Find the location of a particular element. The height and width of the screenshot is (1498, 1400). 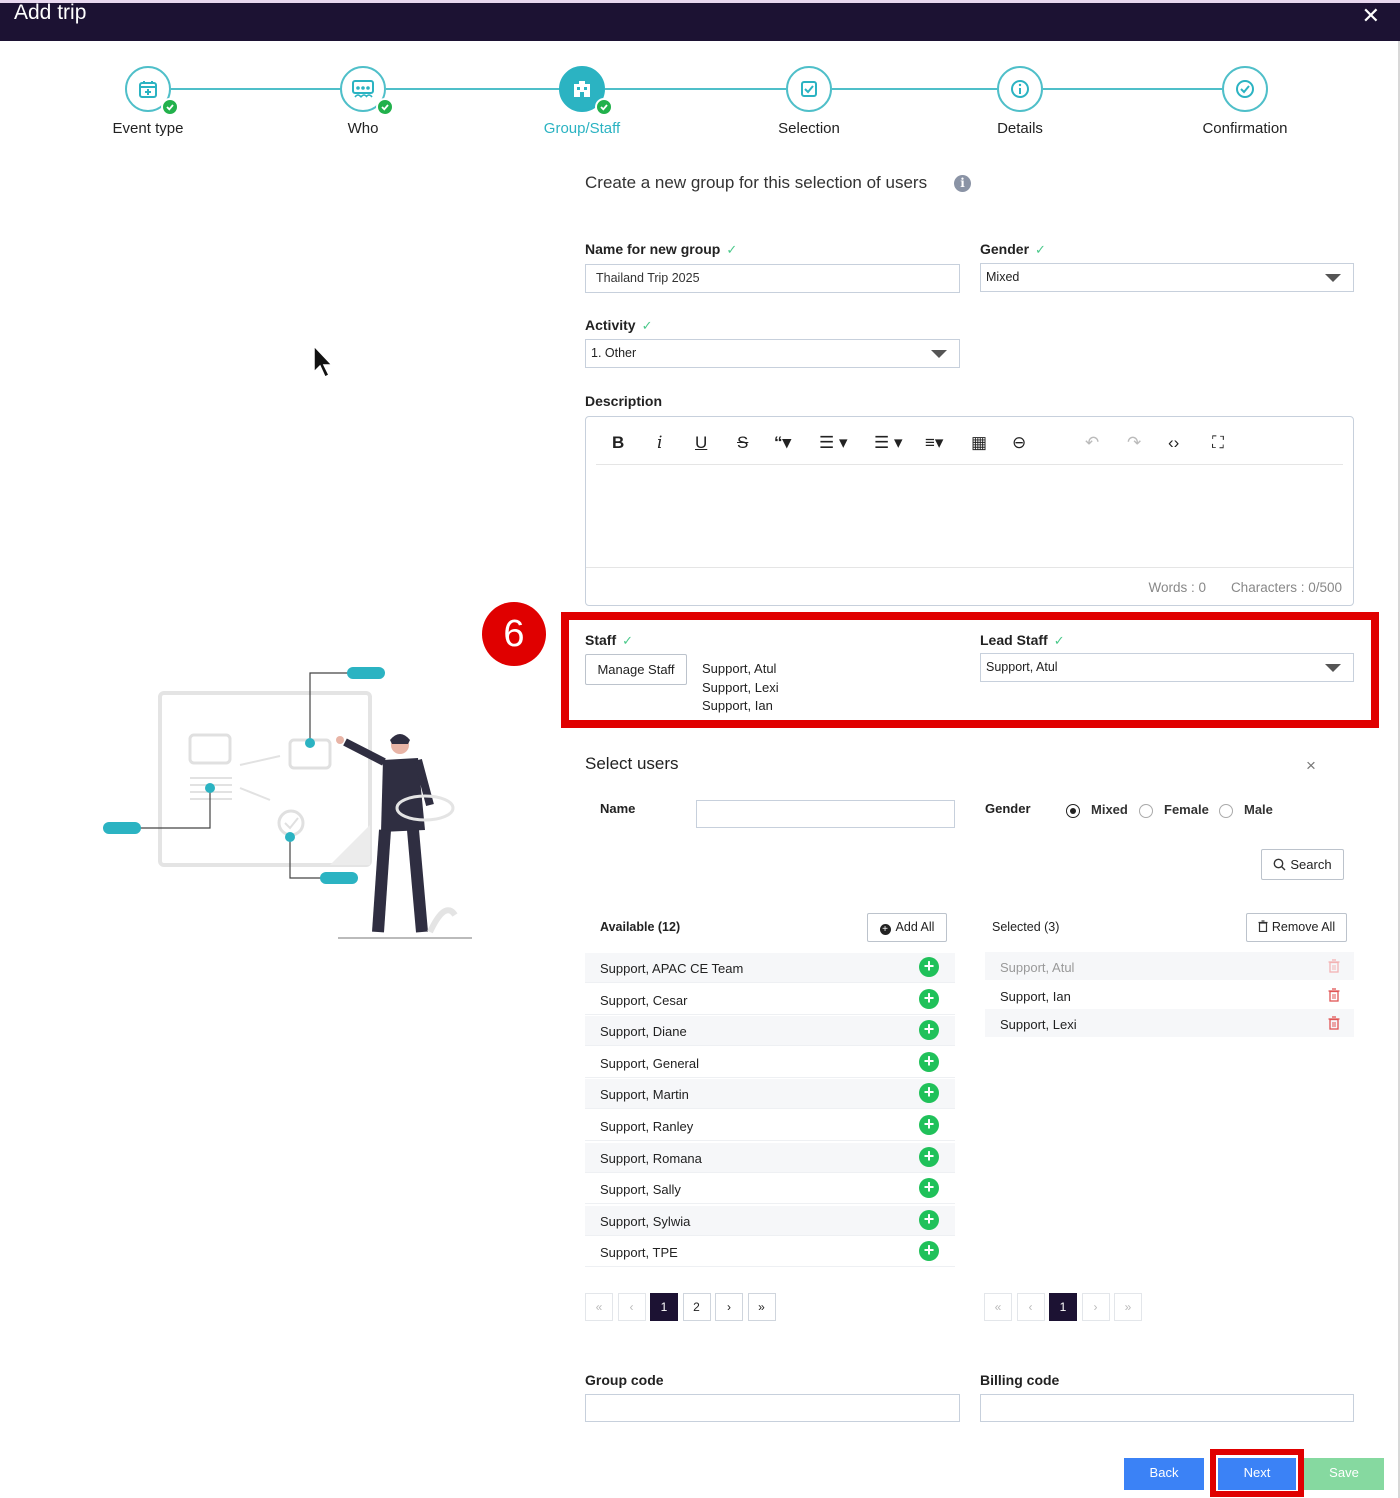

list-item-name: Support, Ranley is located at coordinates (647, 1126).